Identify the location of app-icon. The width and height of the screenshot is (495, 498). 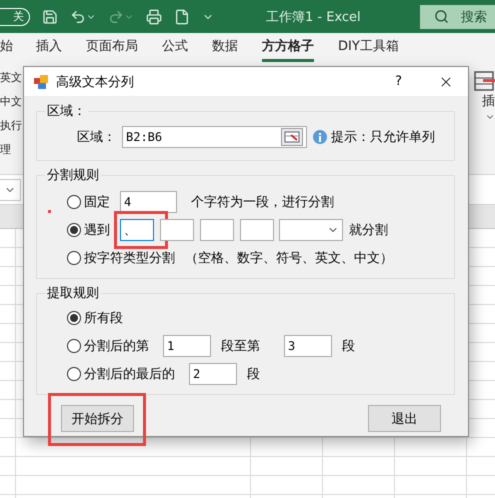
(41, 81).